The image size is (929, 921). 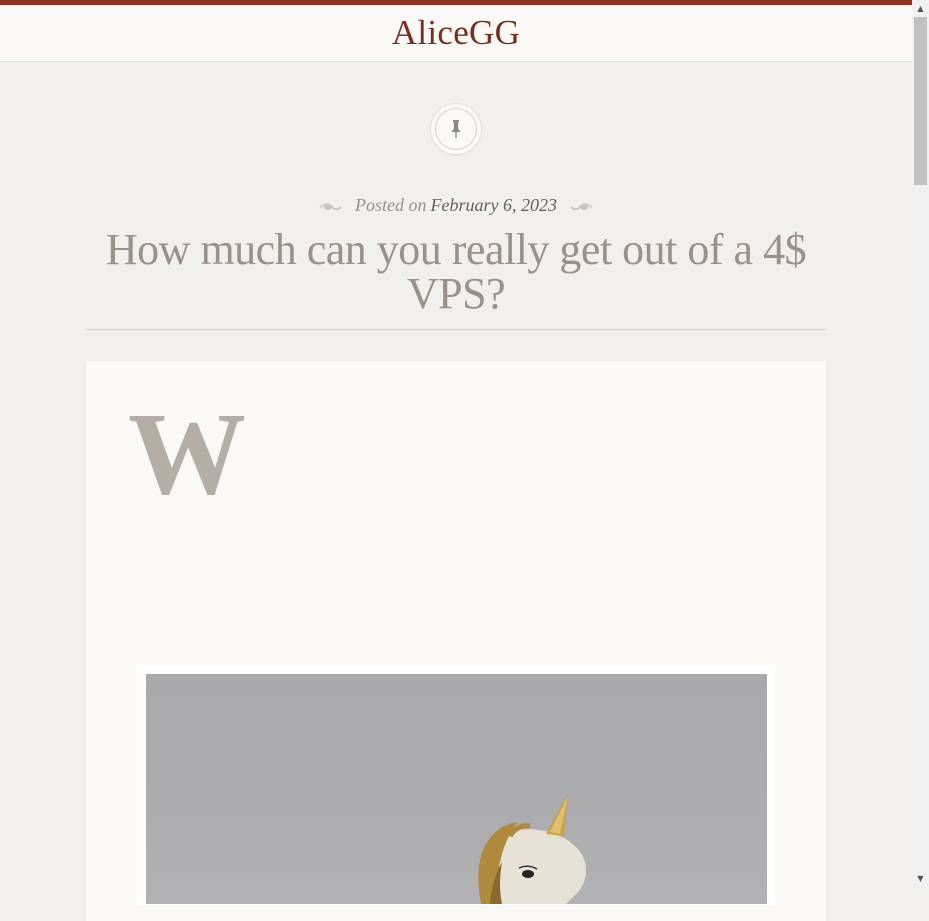 What do you see at coordinates (920, 8) in the screenshot?
I see `scroll-up-arrow: ▲` at bounding box center [920, 8].